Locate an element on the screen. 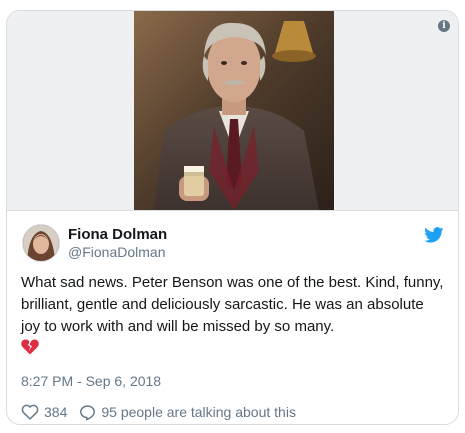 The width and height of the screenshot is (465, 433). tweet-timestamp: 8:27 PM - Sep 6, 2018 is located at coordinates (91, 381).